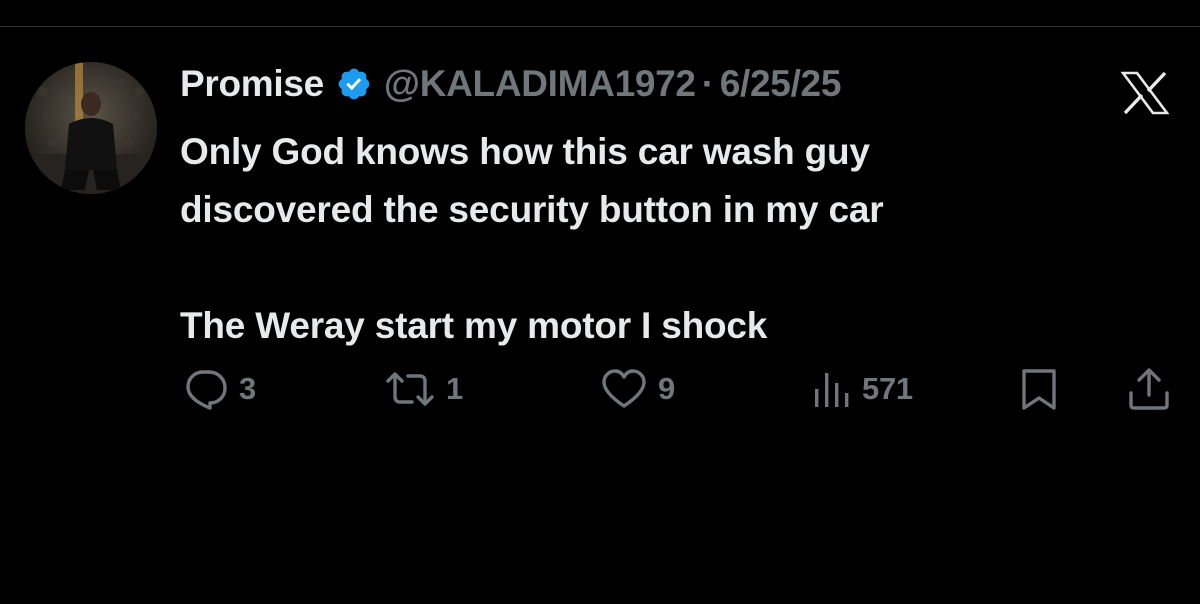 The height and width of the screenshot is (604, 1200). Describe the element at coordinates (474, 325) in the screenshot. I see `tweet-text-line: The Weray start my motor I shock` at that location.